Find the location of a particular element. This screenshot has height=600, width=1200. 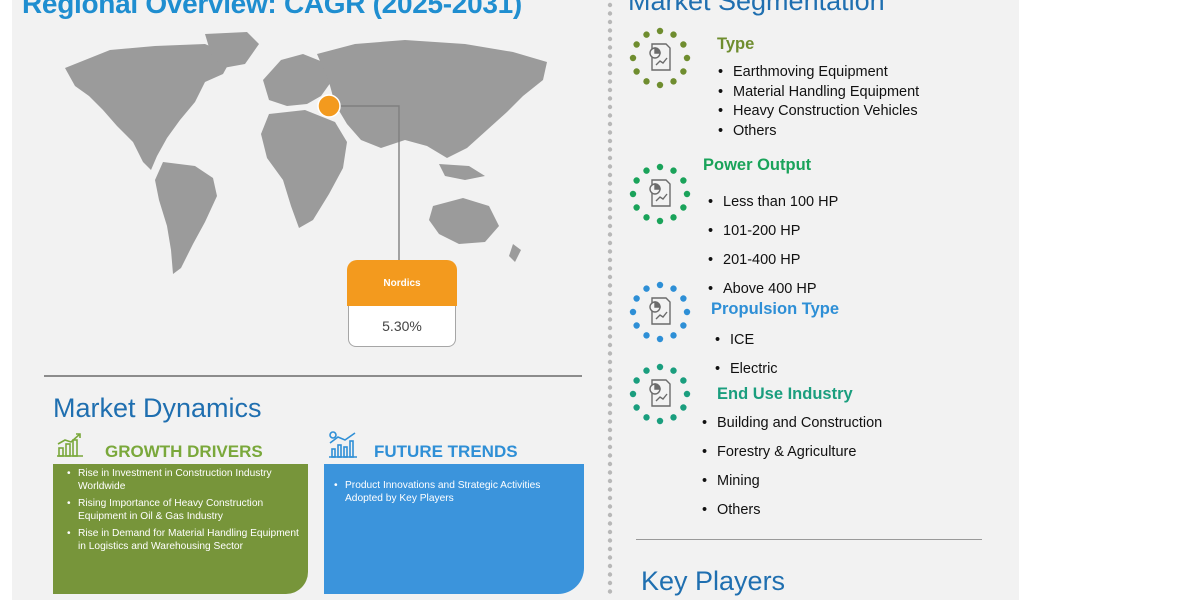

power-output-segment-heading: Power Output is located at coordinates (757, 165).